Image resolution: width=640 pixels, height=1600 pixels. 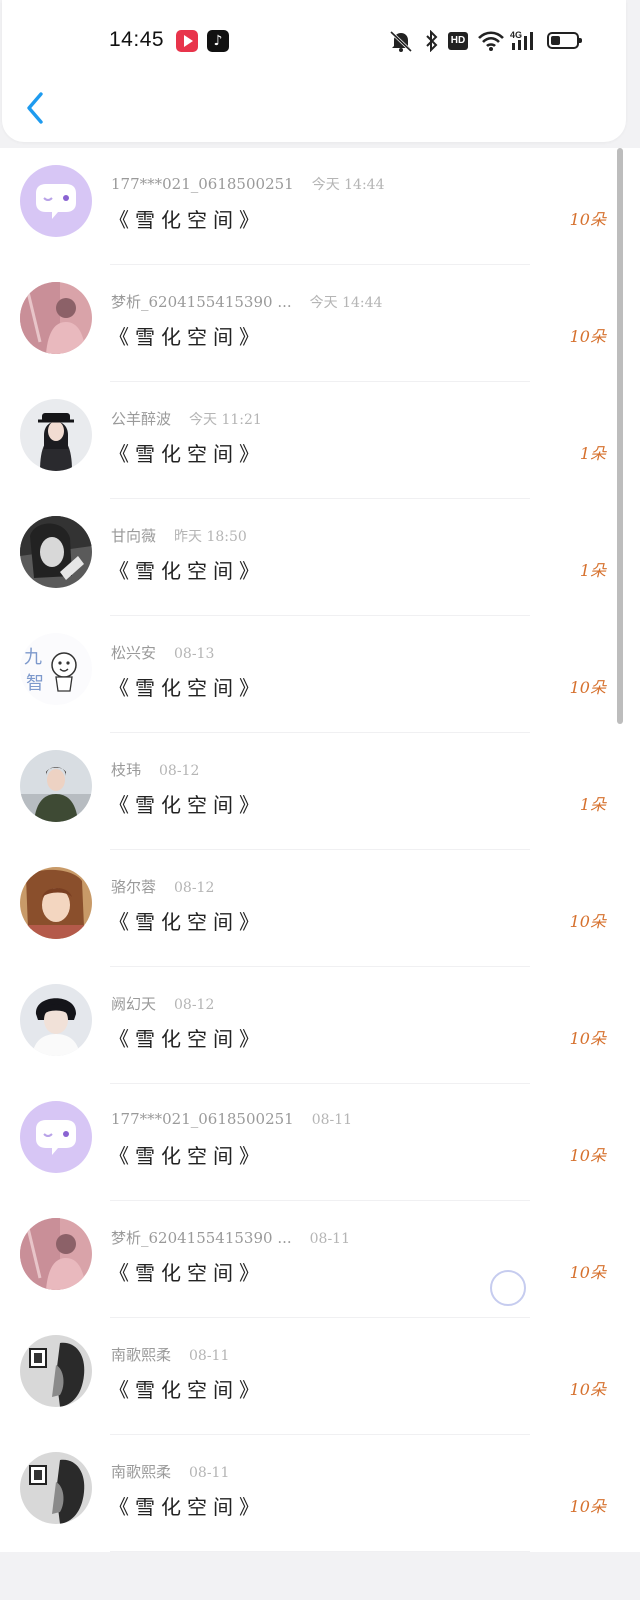 What do you see at coordinates (564, 40) in the screenshot?
I see `battery-icon` at bounding box center [564, 40].